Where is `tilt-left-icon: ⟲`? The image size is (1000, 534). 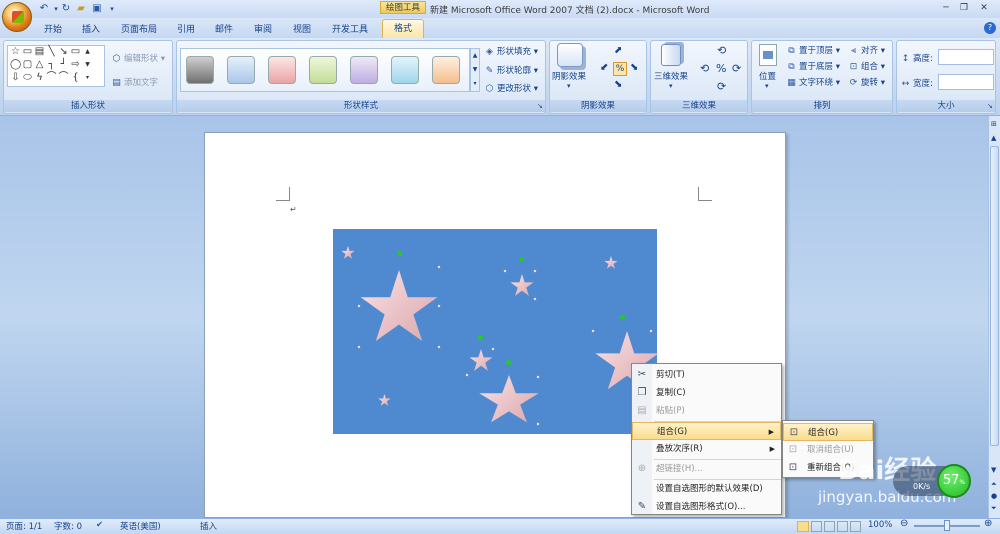 tilt-left-icon: ⟲ is located at coordinates (704, 68).